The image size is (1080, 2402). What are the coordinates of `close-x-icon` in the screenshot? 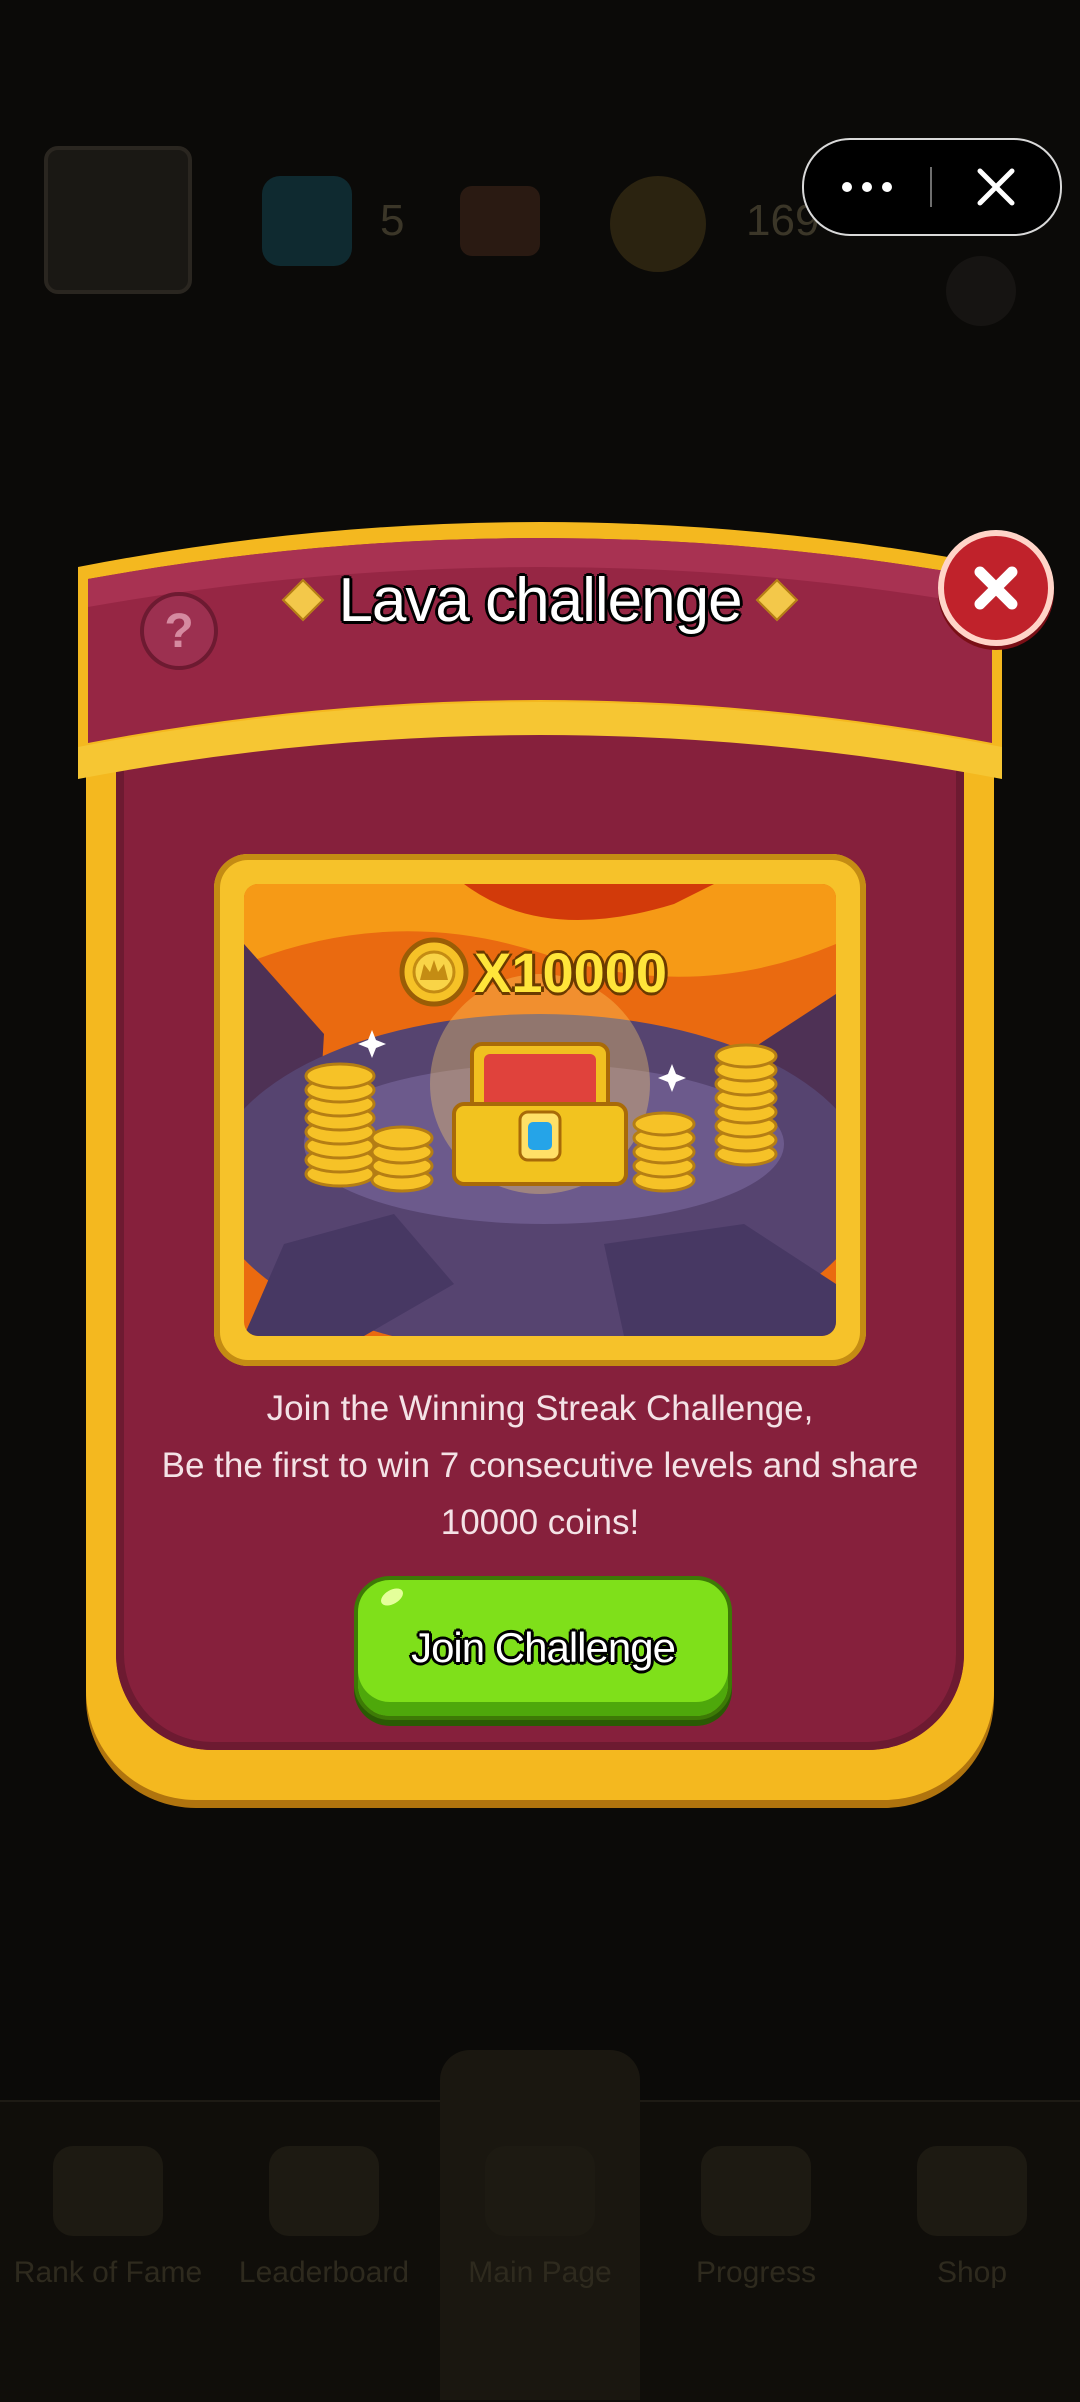 It's located at (996, 187).